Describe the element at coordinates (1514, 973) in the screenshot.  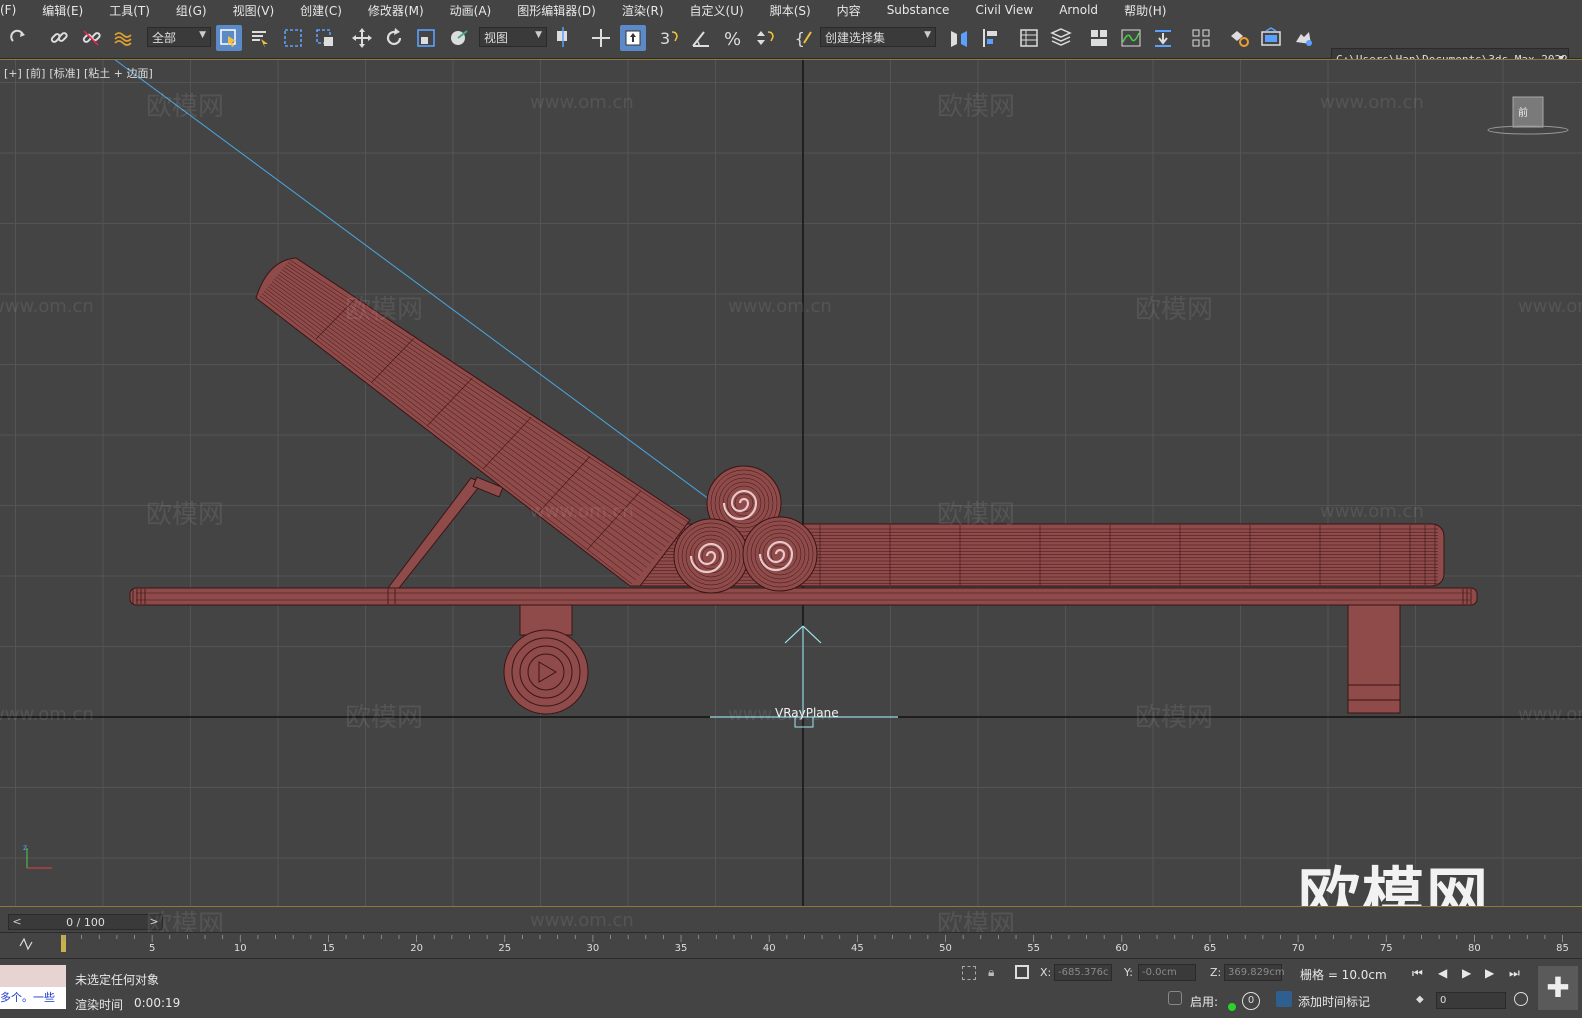
I see `go-to-end-icon: ⏭` at that location.